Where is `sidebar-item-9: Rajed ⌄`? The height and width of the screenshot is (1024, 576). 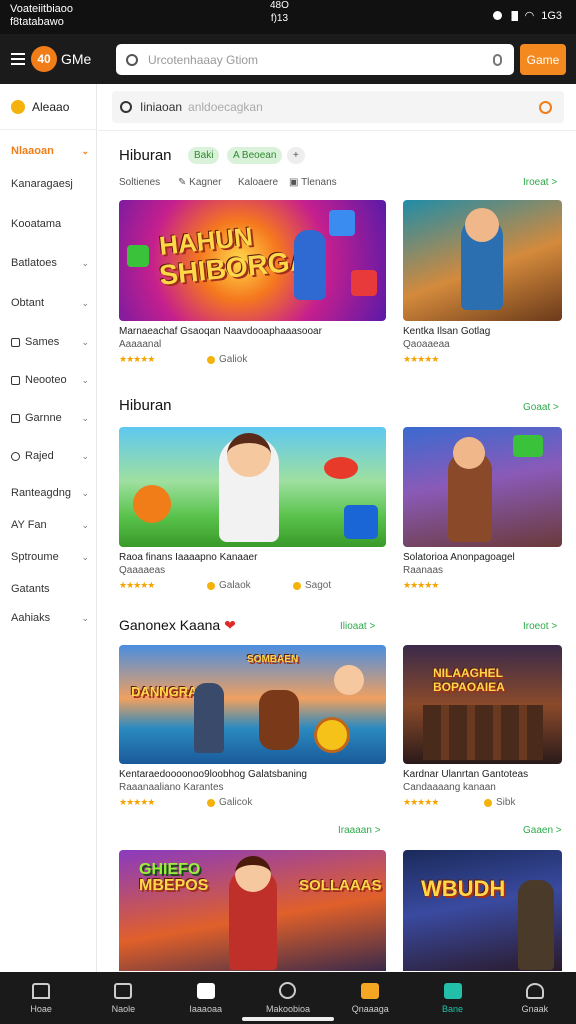
sidebar-item-9: Rajed ⌄ is located at coordinates (51, 456).